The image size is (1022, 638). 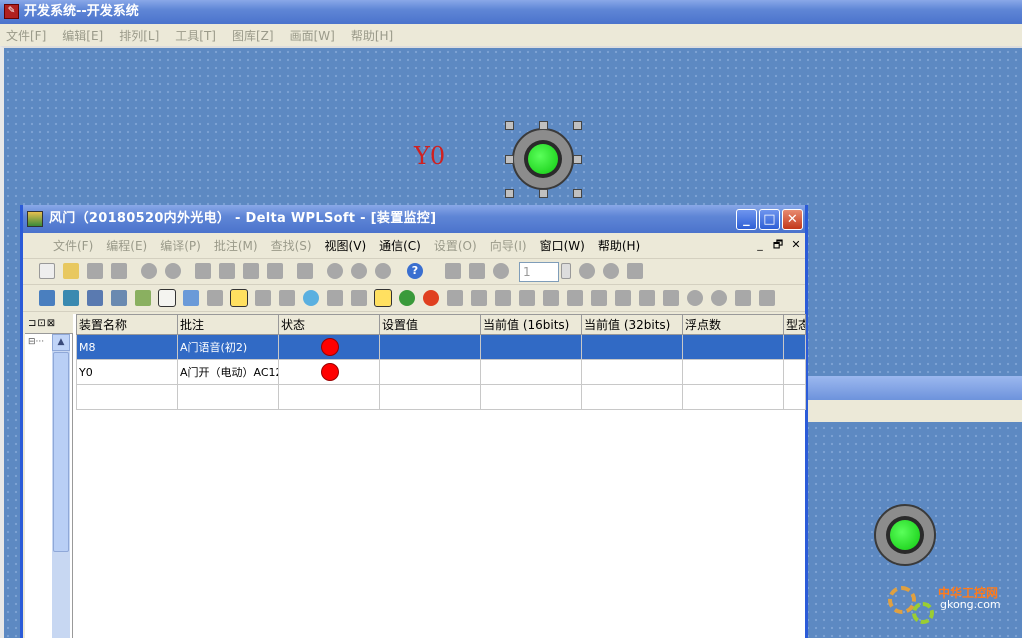 What do you see at coordinates (311, 298) in the screenshot?
I see `light-icon` at bounding box center [311, 298].